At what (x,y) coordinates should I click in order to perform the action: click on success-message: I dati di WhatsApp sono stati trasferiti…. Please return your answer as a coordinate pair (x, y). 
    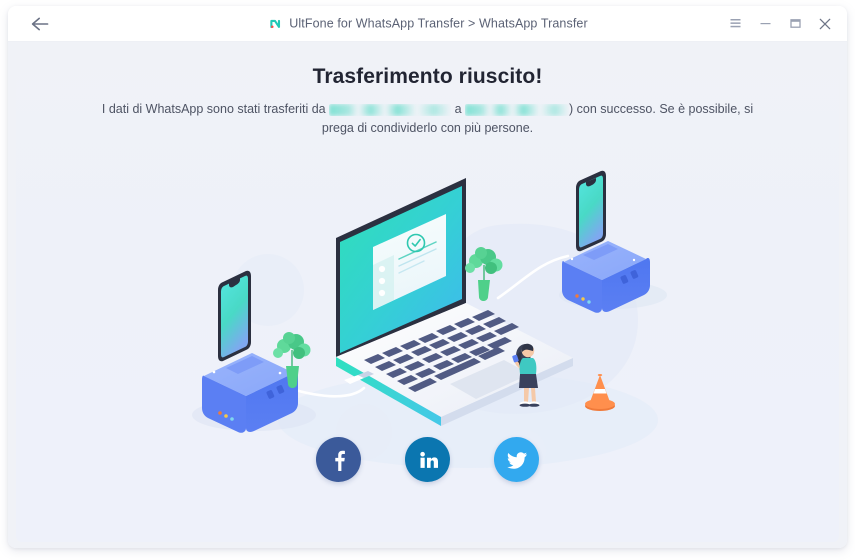
    Looking at the image, I should click on (428, 119).